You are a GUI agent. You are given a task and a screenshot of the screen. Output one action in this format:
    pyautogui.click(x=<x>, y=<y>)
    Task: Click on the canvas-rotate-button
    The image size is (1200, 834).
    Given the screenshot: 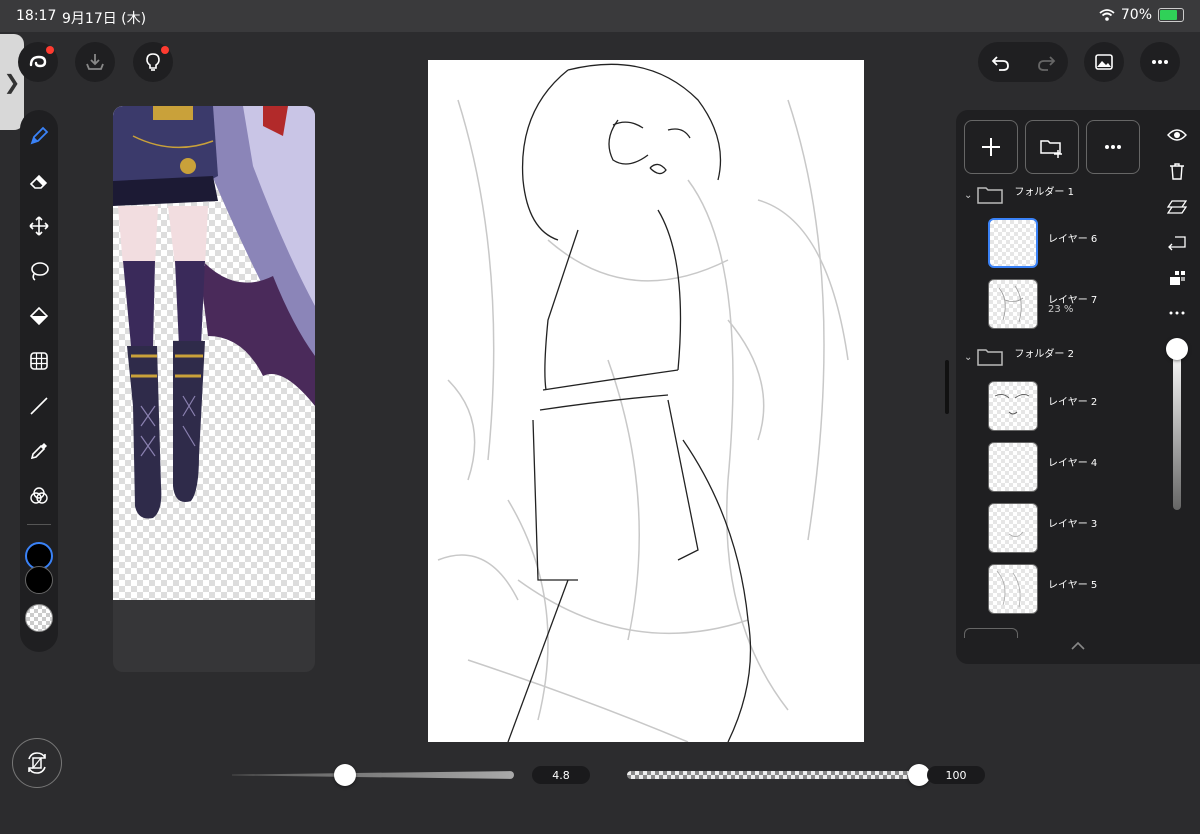 What is the action you would take?
    pyautogui.click(x=37, y=763)
    